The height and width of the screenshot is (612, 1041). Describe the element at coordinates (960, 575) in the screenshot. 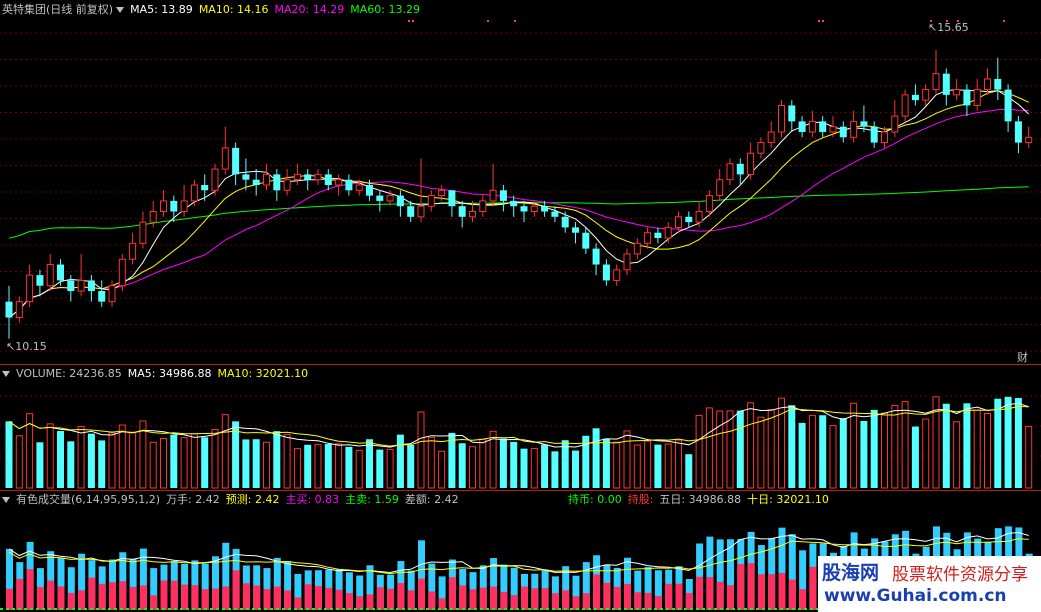

I see `watermark-title: 股票软件资源分享` at that location.